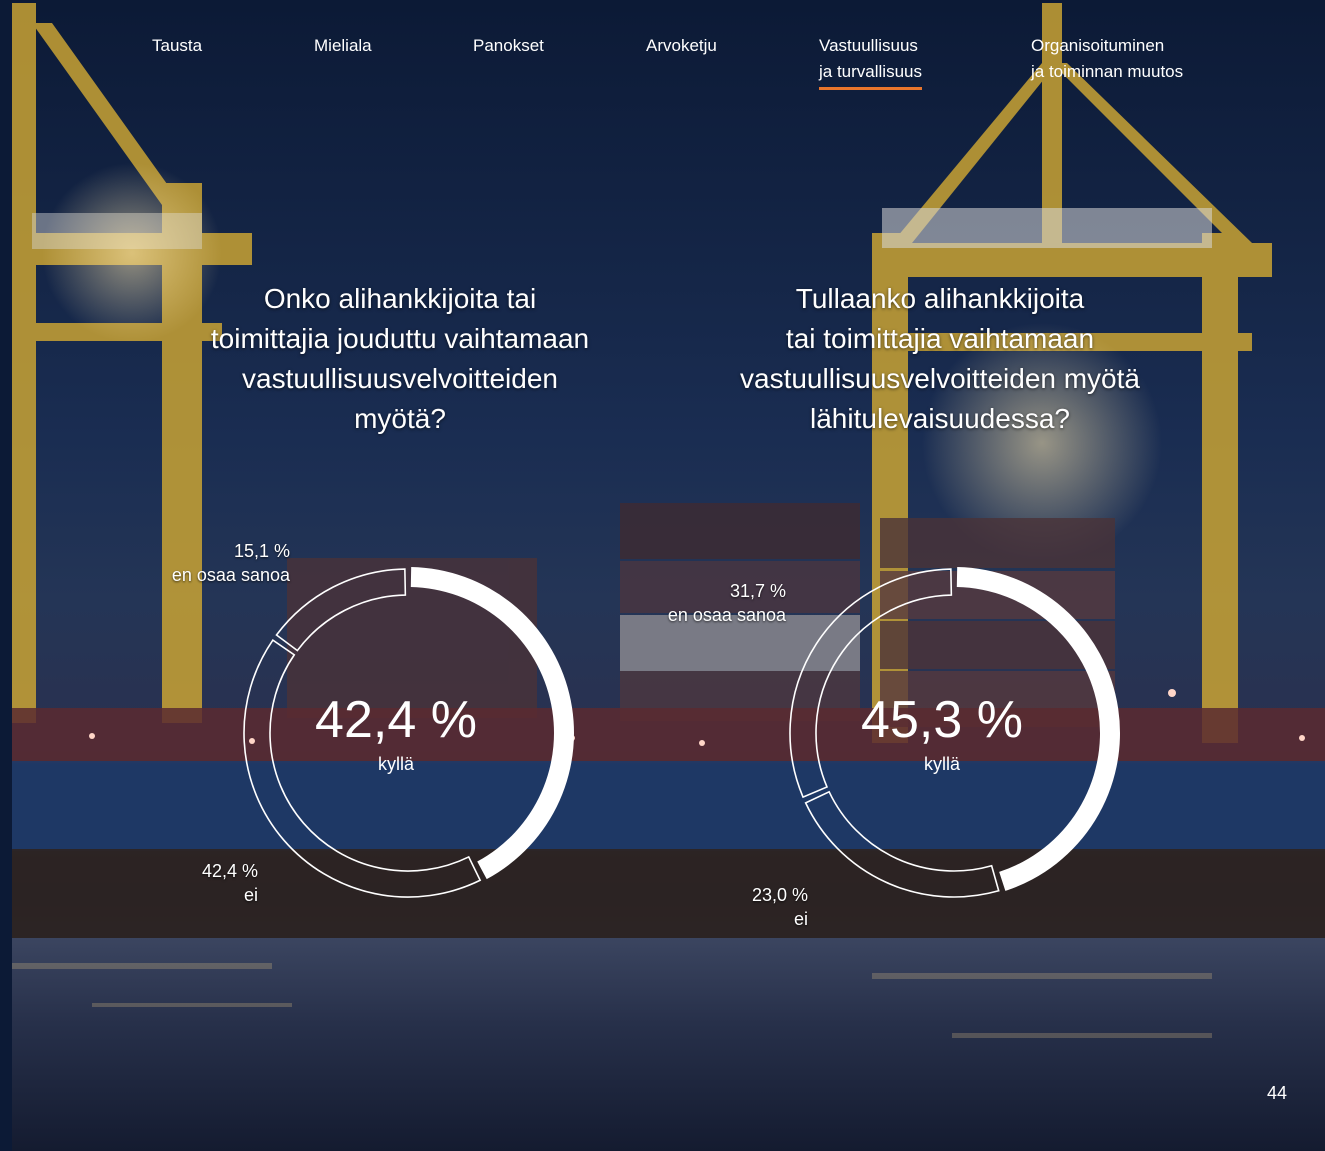 This screenshot has height=1151, width=1325. Describe the element at coordinates (712, 603) in the screenshot. I see `chart-2-slice-label-en-osaa-sanoa: 31,7 % en osaa sanoa` at that location.